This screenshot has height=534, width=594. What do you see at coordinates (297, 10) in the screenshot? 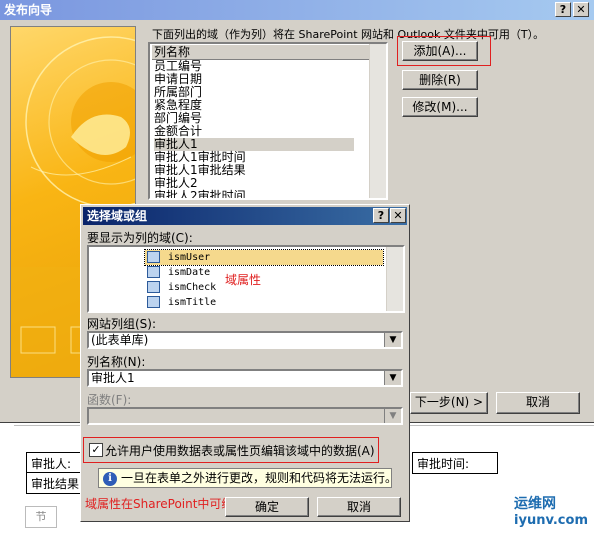
I see `wizard-titlebar: 发布向导 ? ✕` at bounding box center [297, 10].